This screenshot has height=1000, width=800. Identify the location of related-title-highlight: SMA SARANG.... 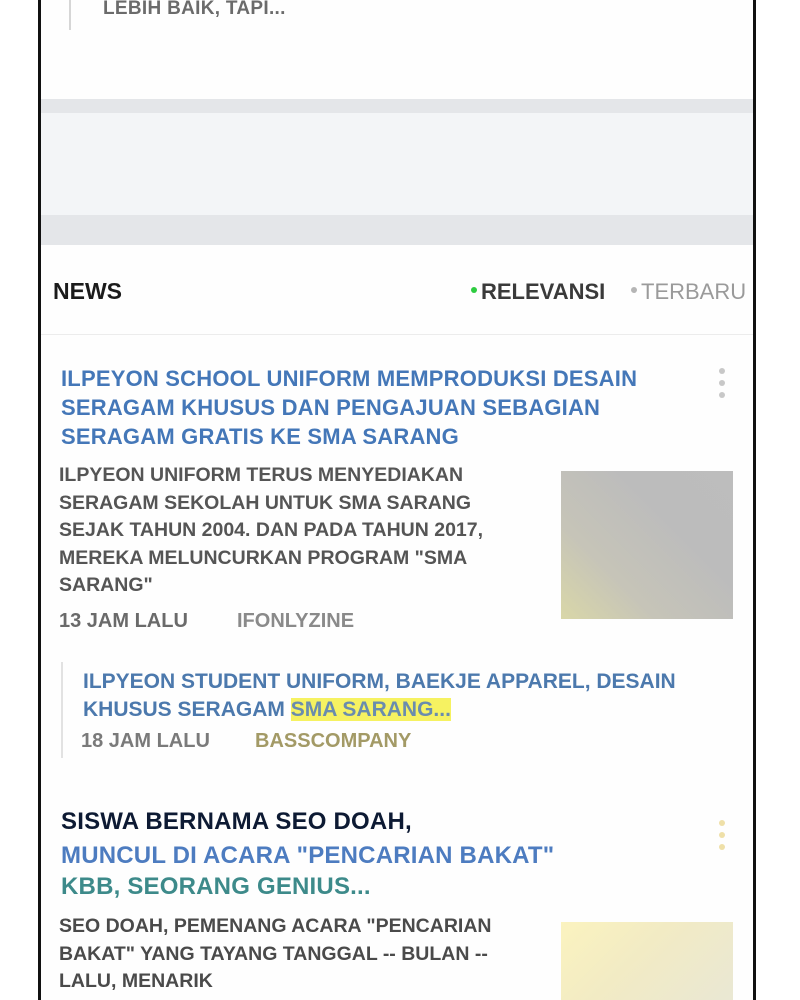
(370, 709).